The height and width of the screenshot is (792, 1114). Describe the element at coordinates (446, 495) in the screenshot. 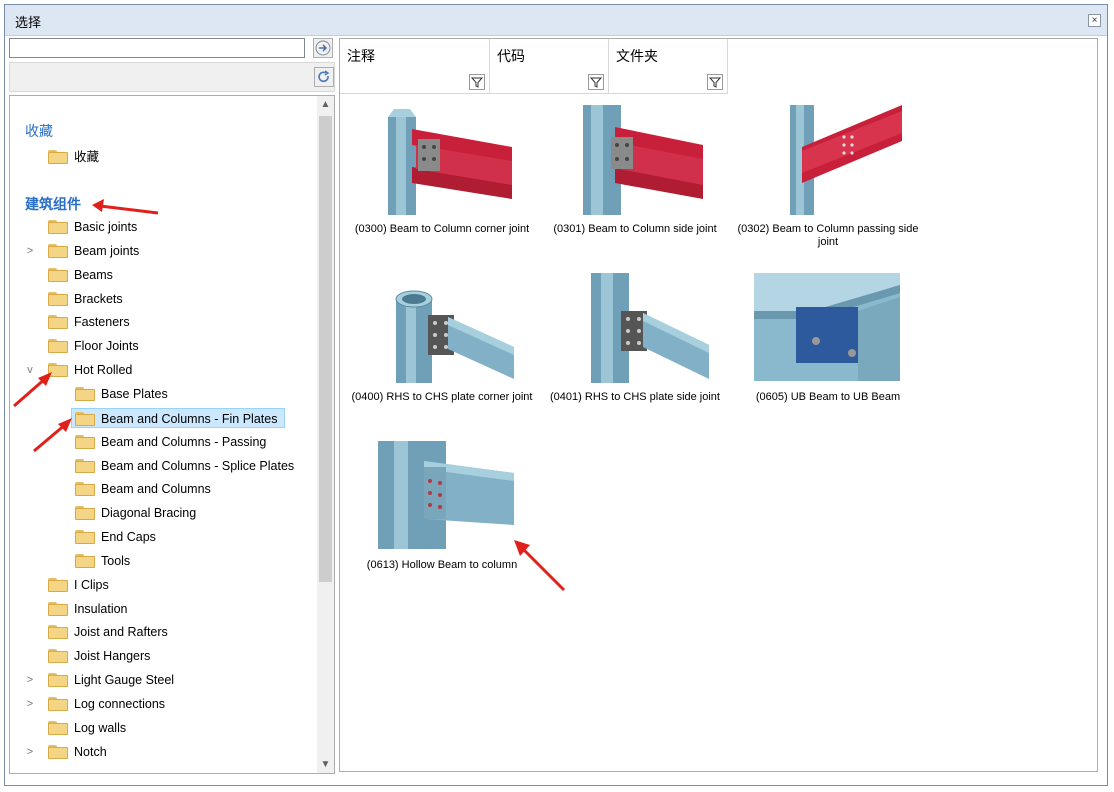

I see `hollow-beam-column-thumbnail` at that location.